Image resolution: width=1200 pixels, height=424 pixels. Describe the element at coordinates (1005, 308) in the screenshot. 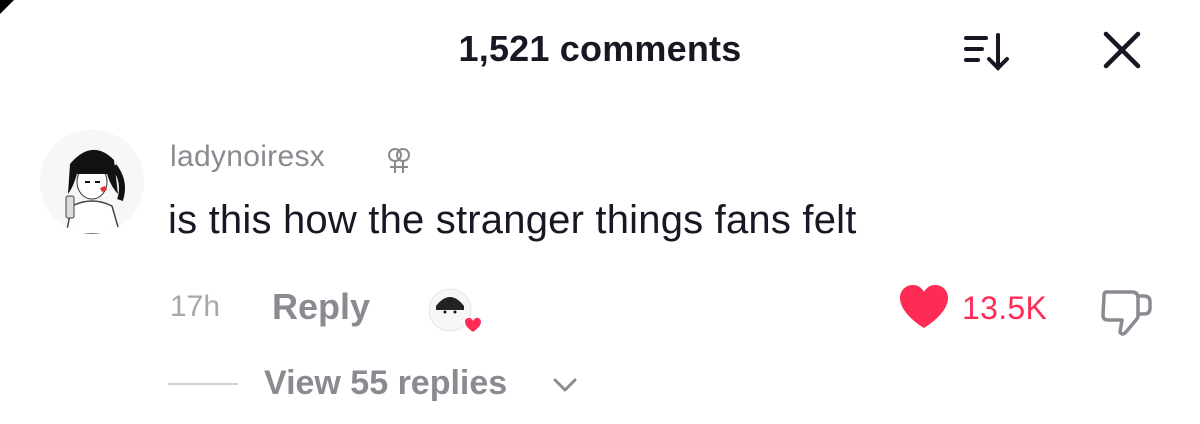

I see `like-count: 13.5K` at that location.